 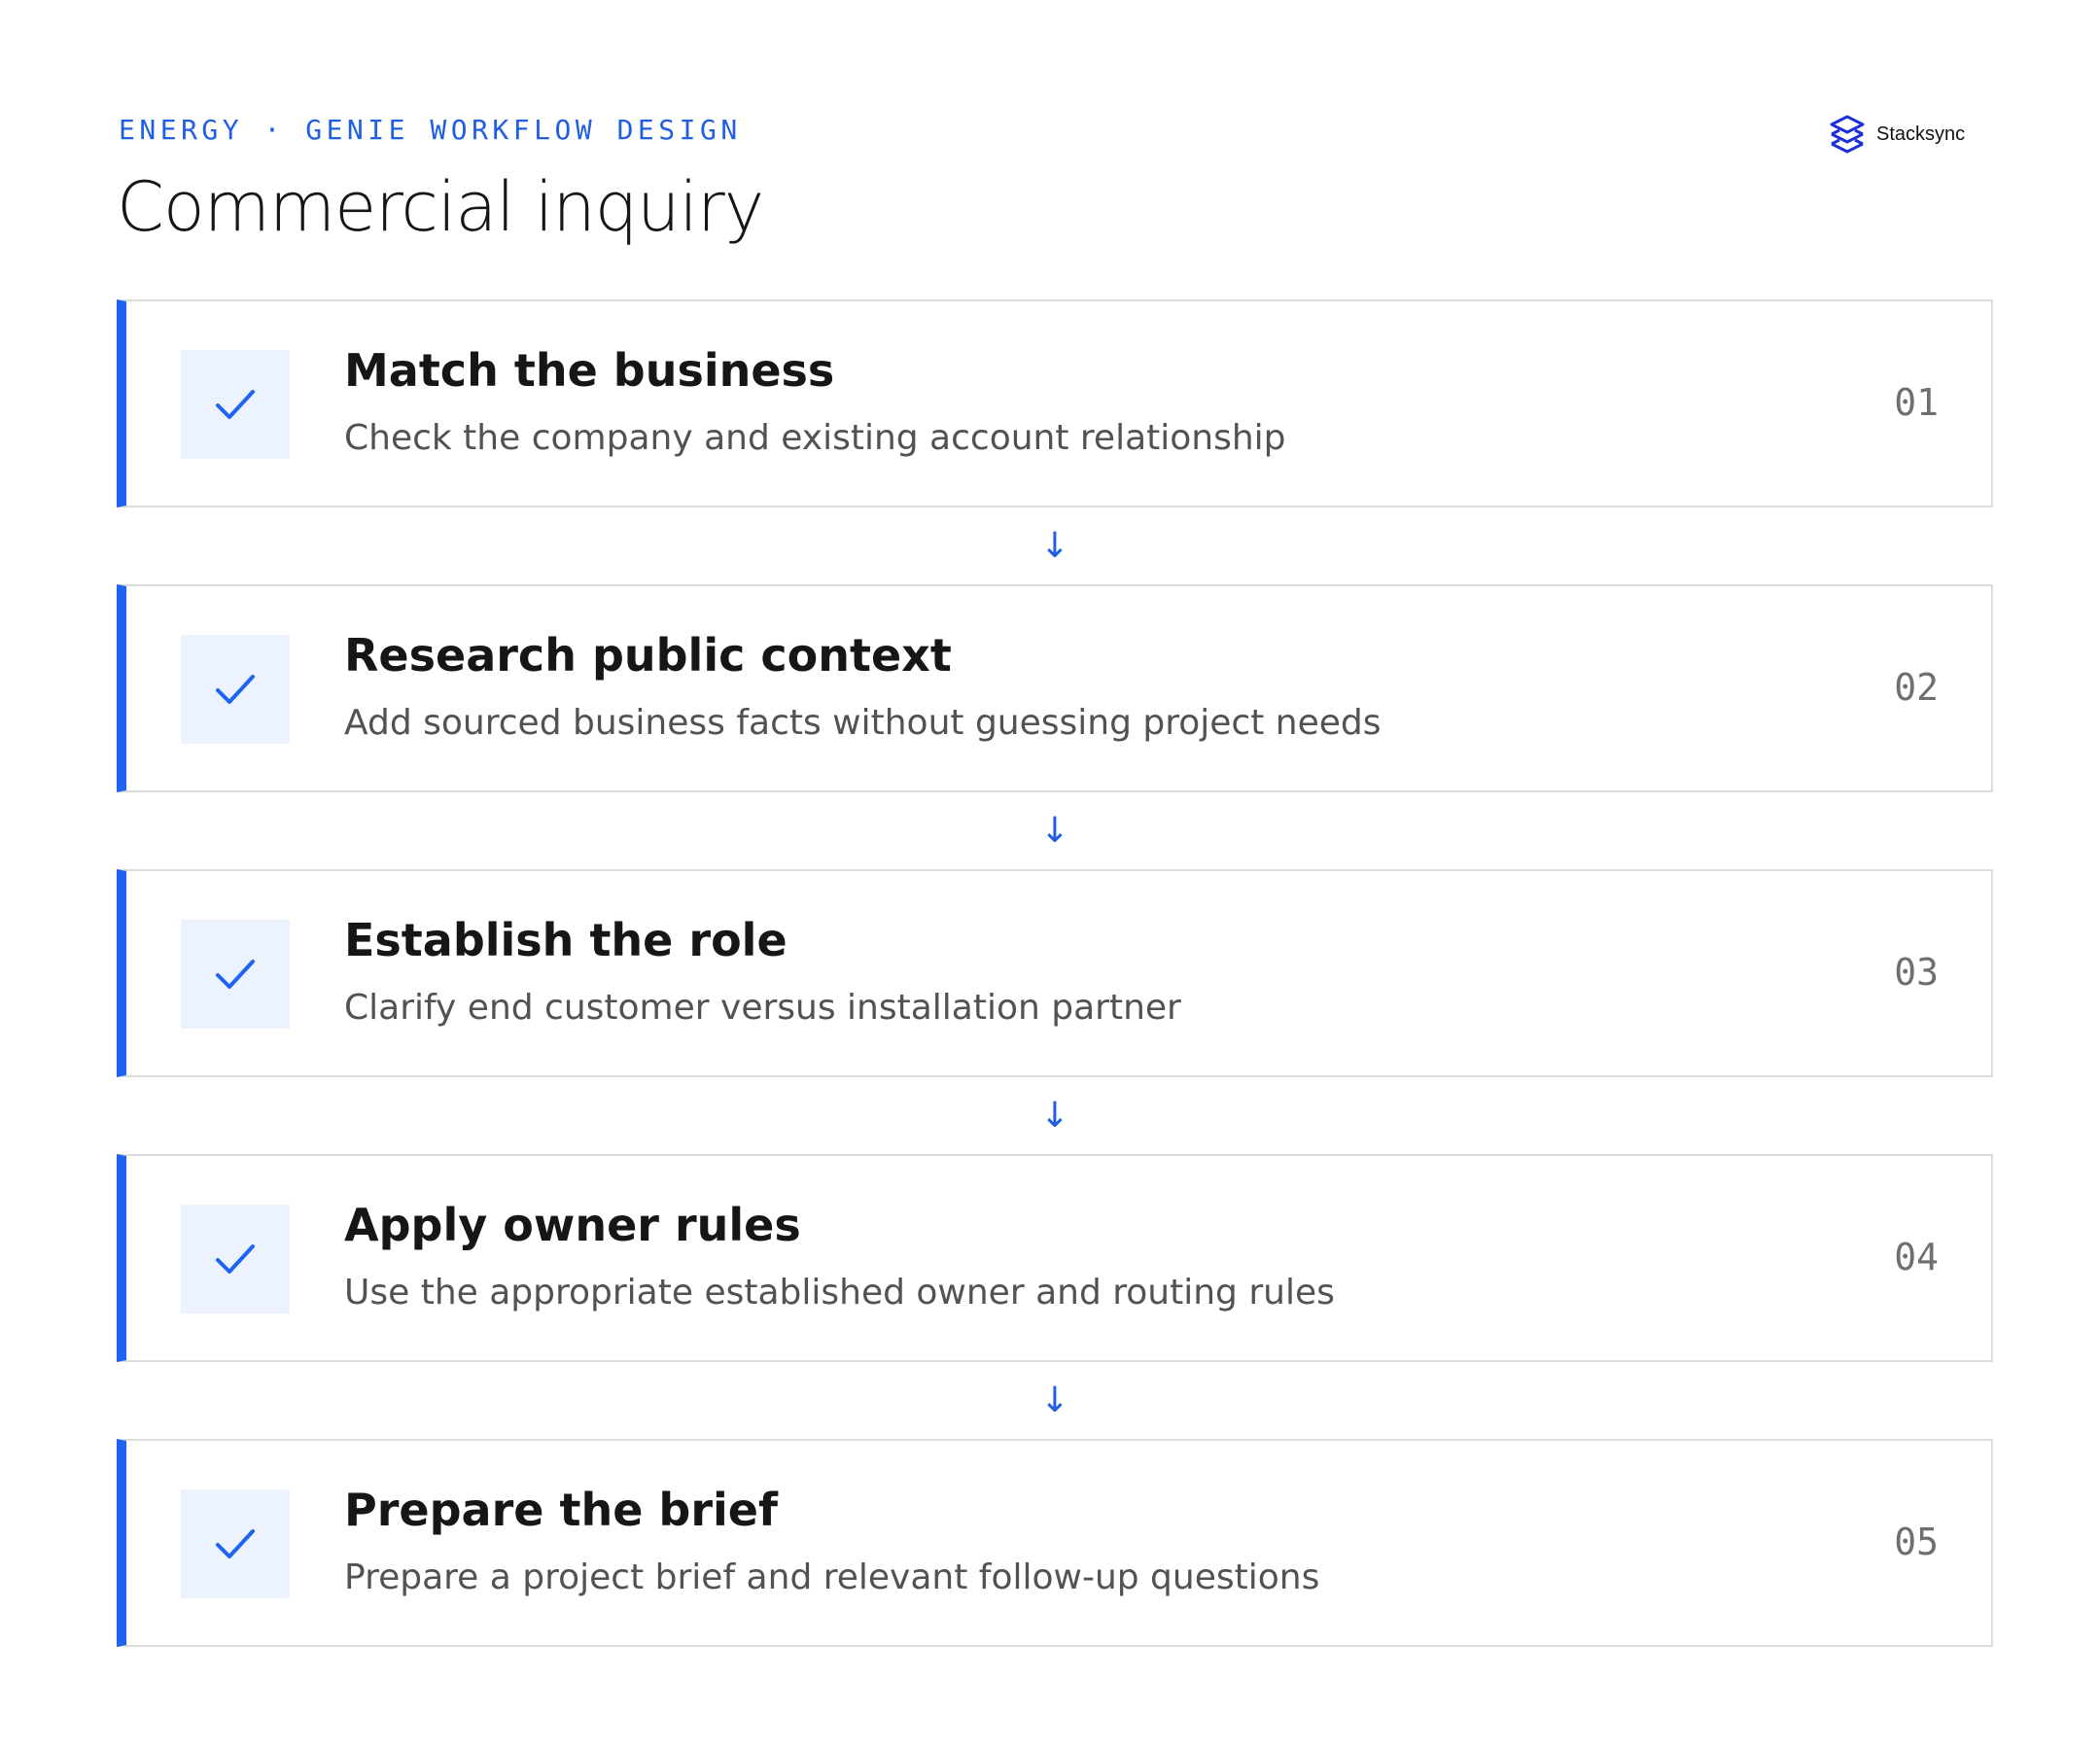 What do you see at coordinates (648, 655) in the screenshot?
I see `step-title: Research public context` at bounding box center [648, 655].